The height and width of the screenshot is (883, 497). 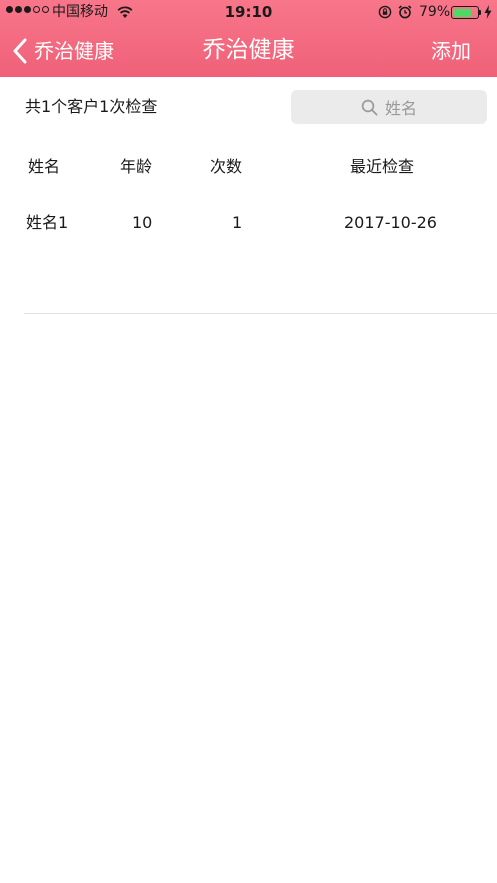 I want to click on header: 中国移动 19:10 79% 乔治健康 乔治健康 添加, so click(x=248, y=38).